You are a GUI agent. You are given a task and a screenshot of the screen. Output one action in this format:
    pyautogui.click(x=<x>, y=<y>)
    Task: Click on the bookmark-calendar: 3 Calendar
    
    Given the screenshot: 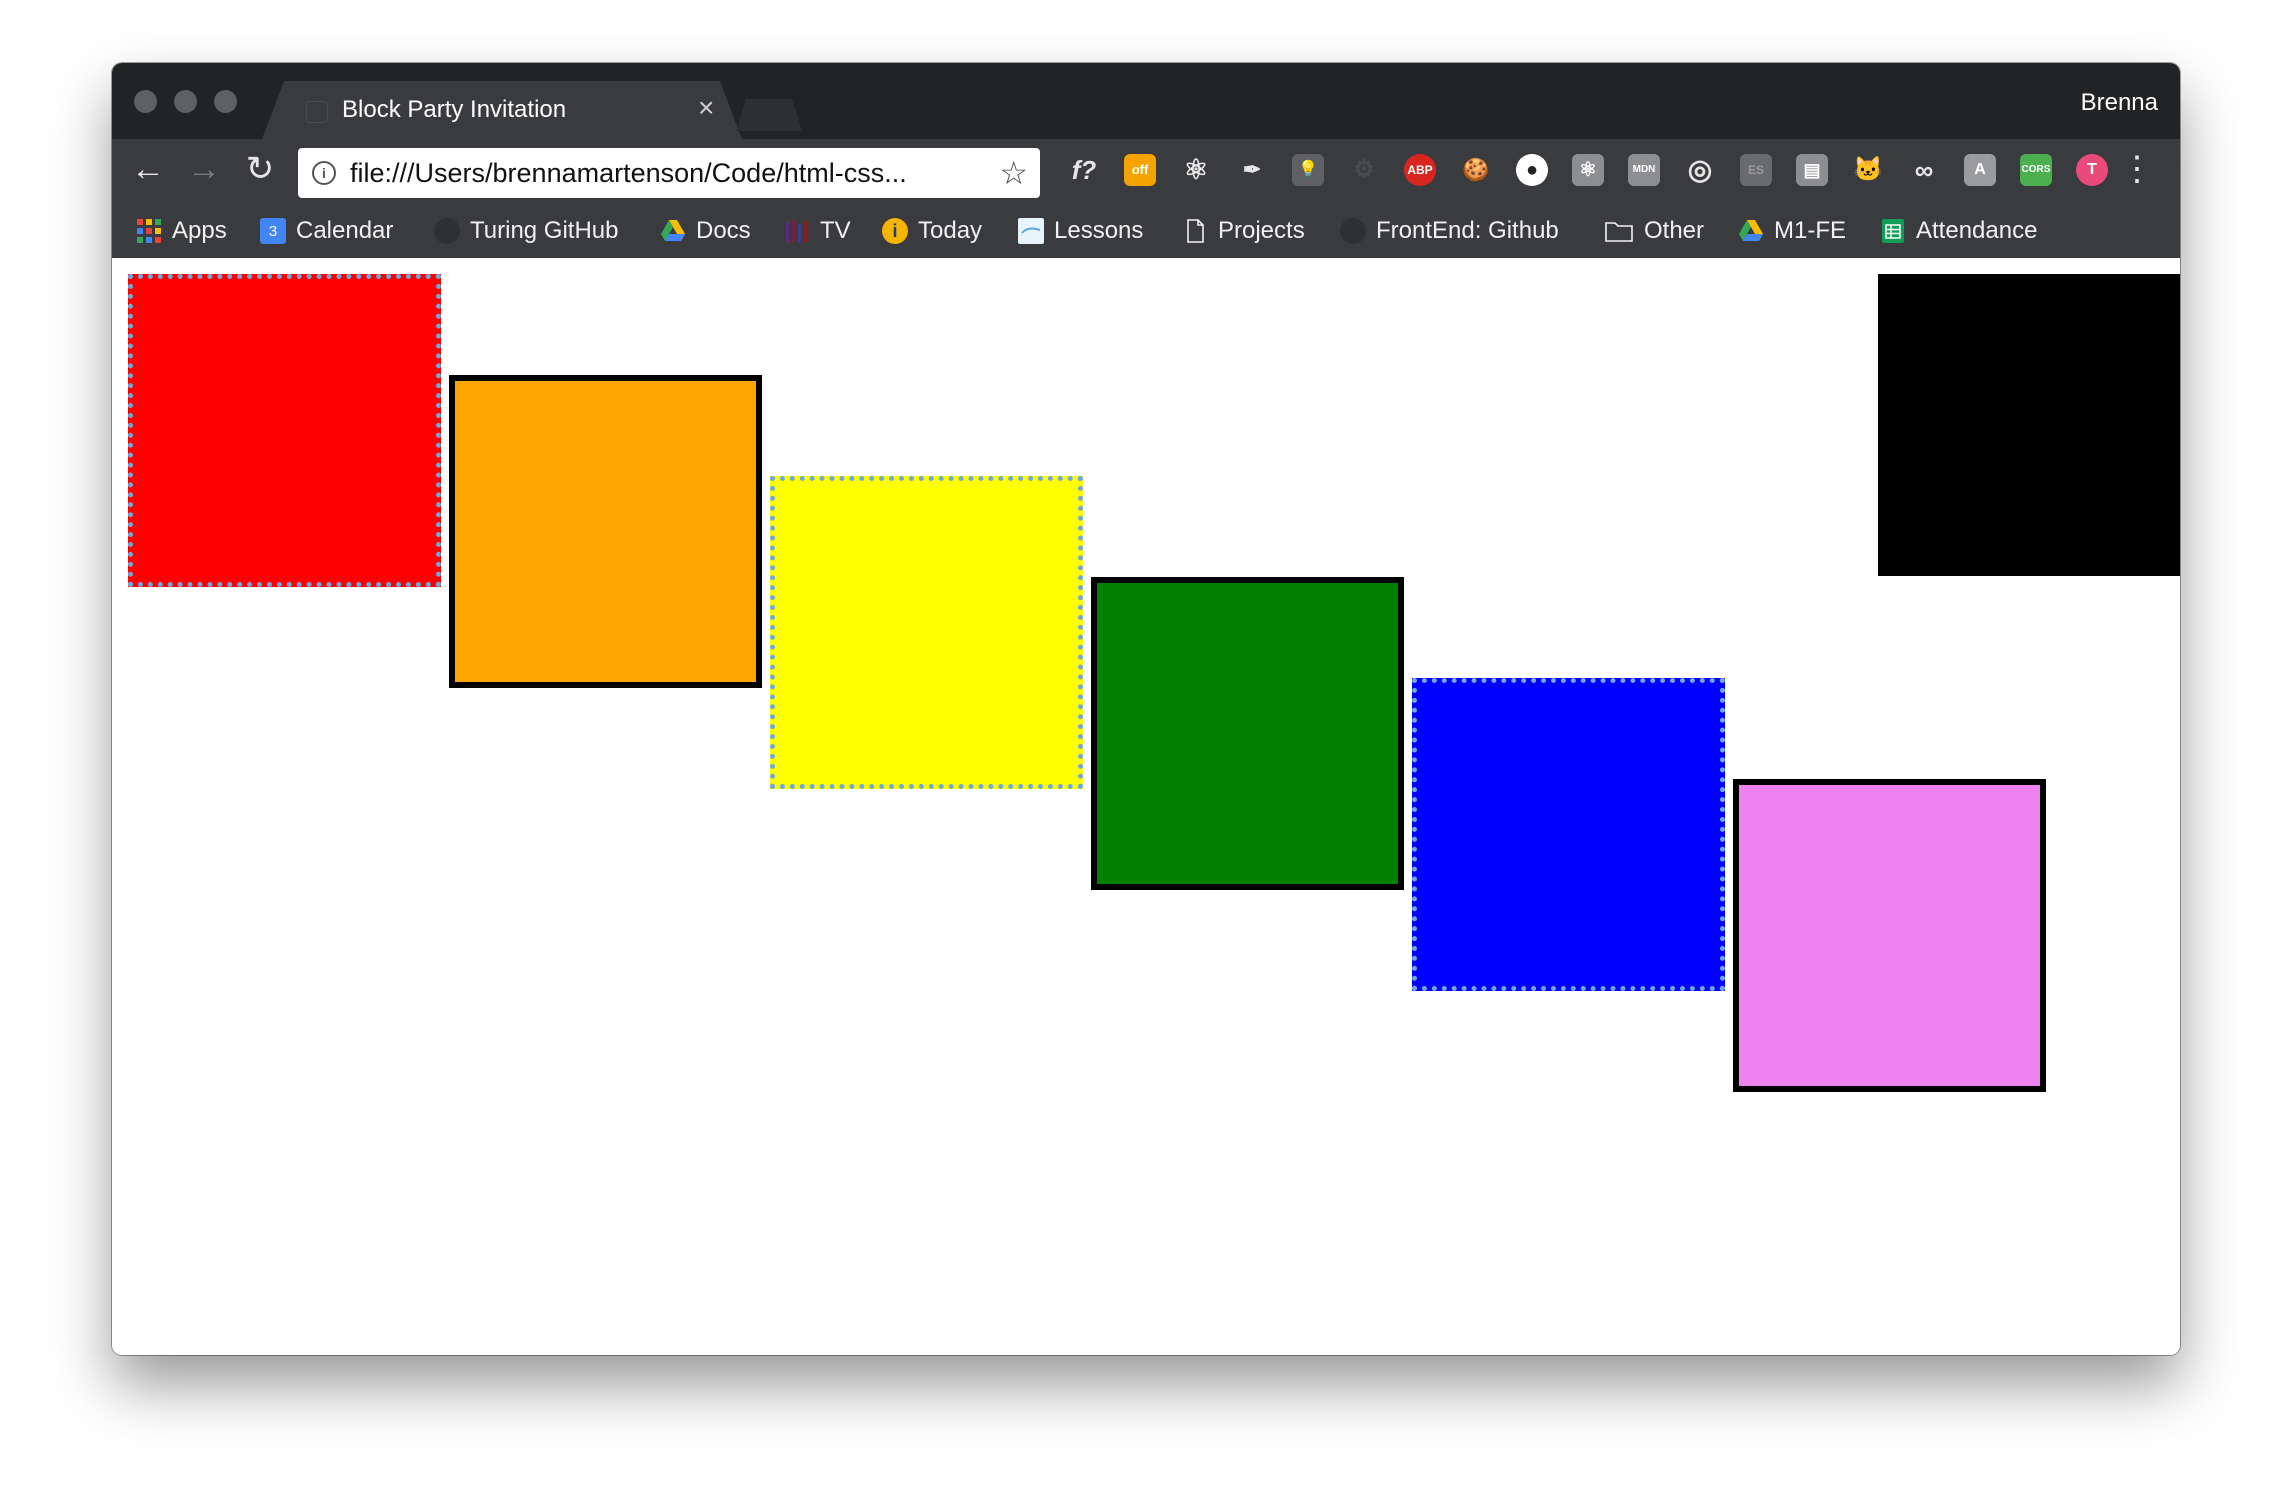 What is the action you would take?
    pyautogui.click(x=326, y=231)
    